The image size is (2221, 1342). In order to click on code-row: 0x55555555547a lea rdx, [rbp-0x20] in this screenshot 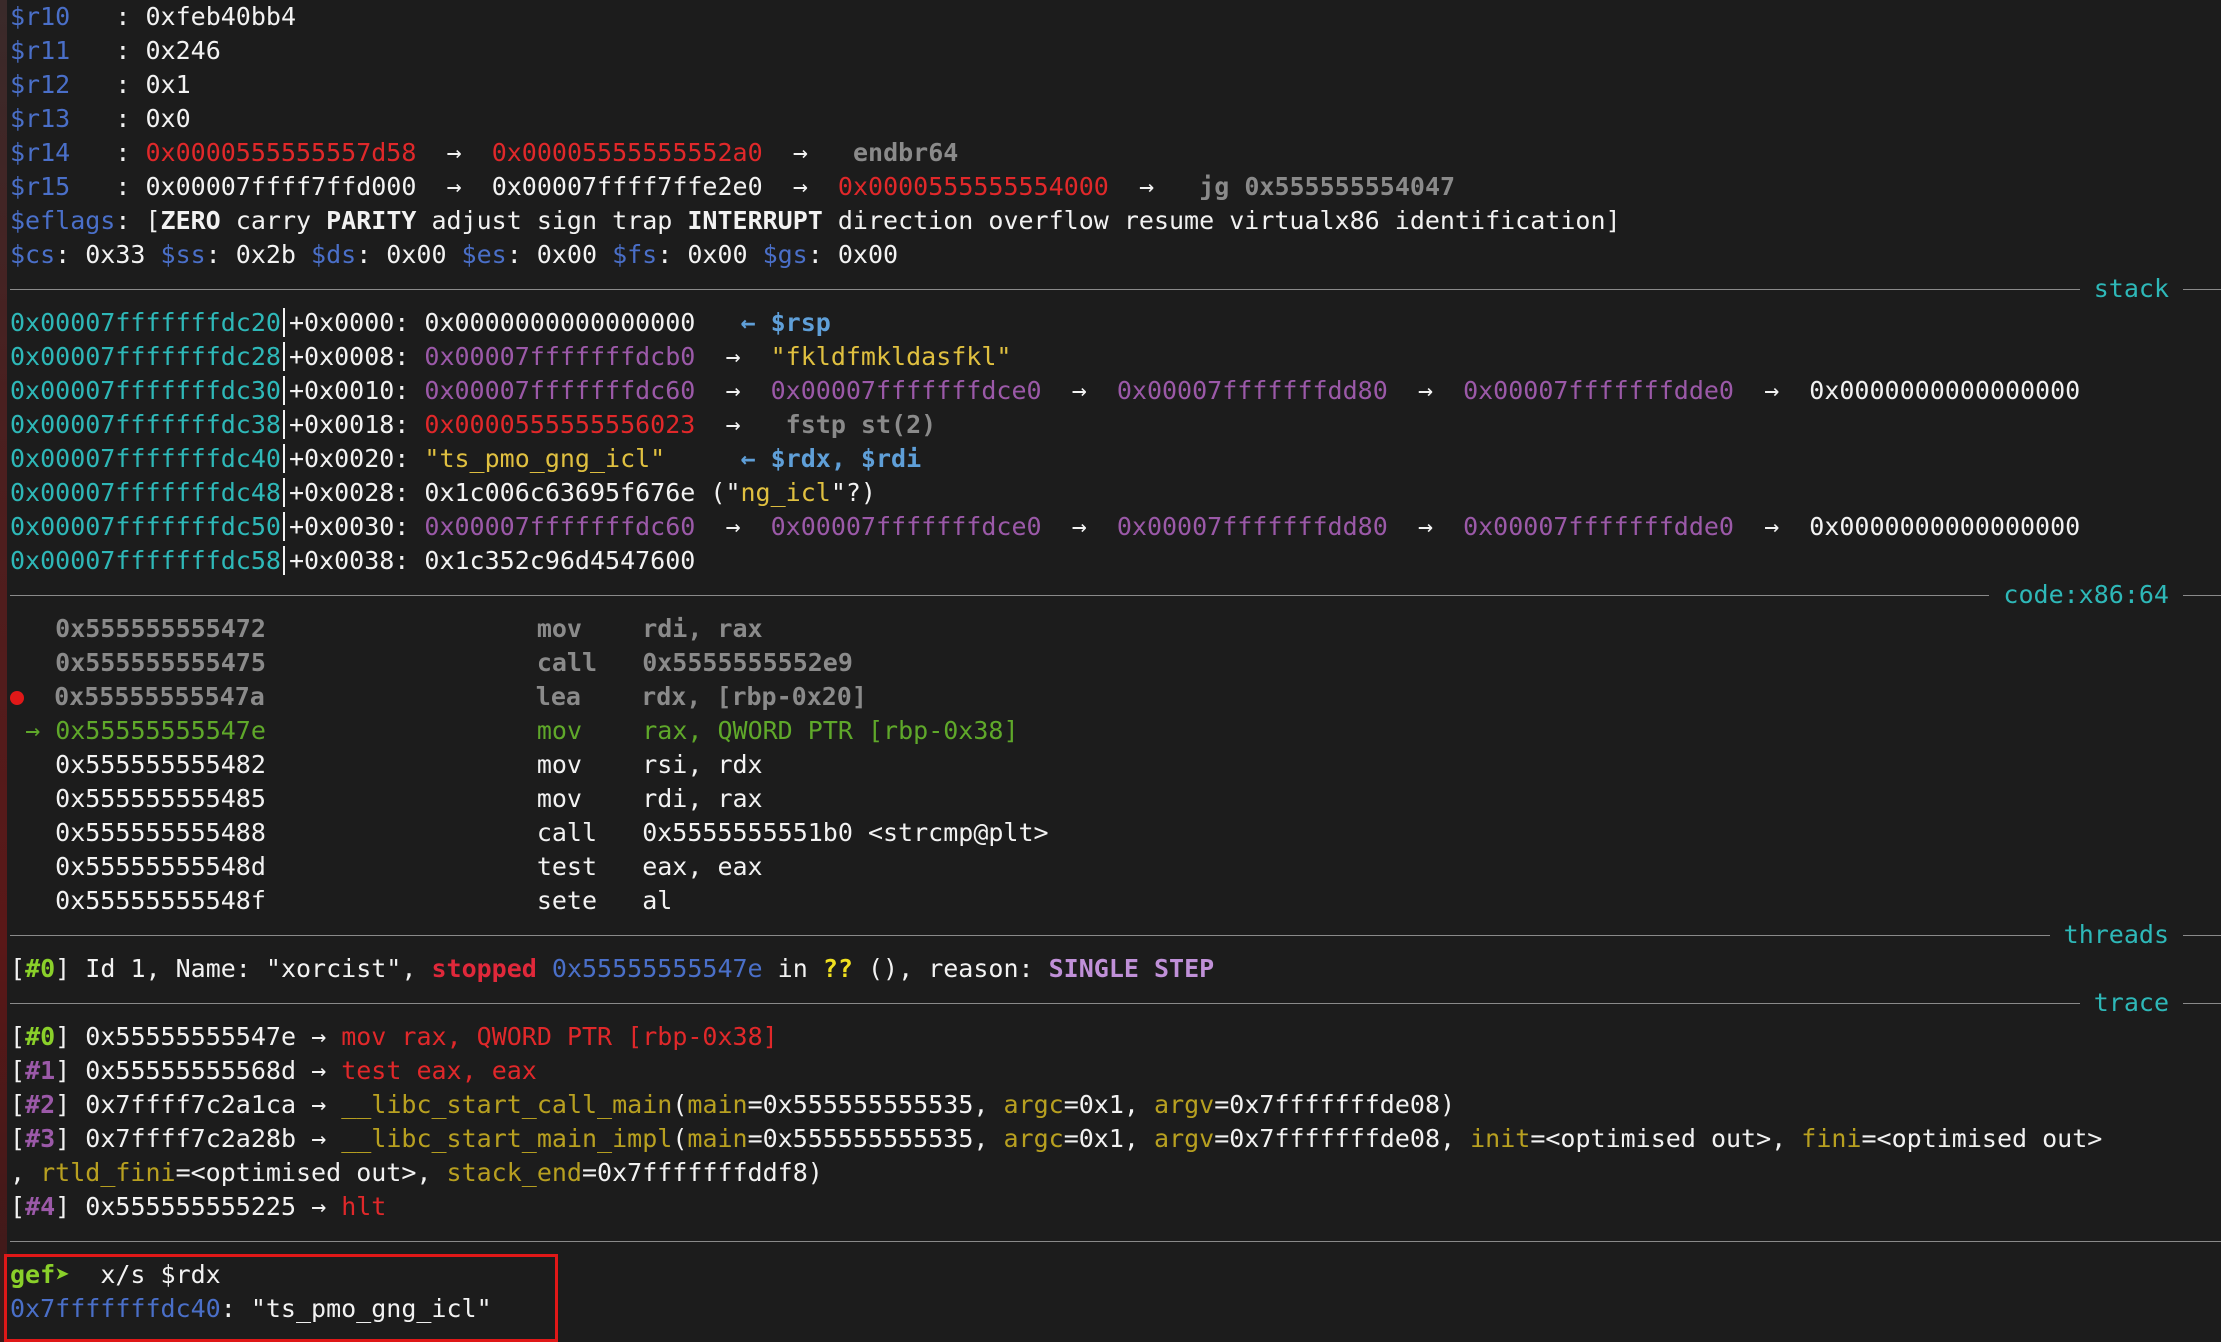, I will do `click(438, 697)`.